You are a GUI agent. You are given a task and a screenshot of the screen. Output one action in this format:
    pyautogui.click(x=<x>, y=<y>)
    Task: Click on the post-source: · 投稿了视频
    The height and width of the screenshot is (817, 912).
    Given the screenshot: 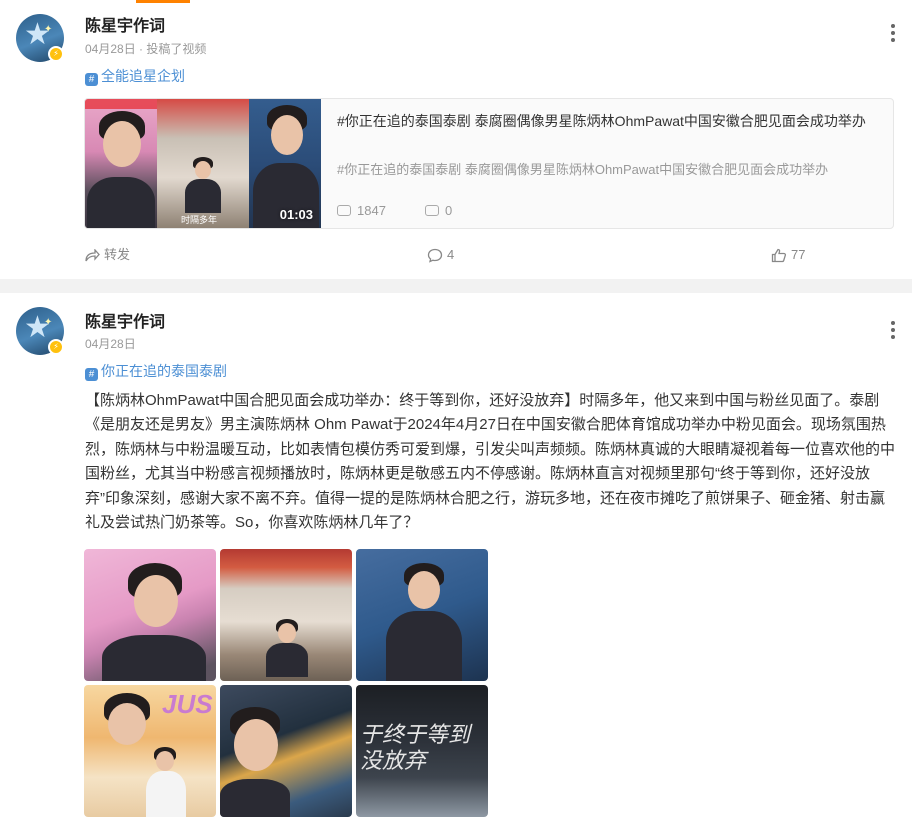 What is the action you would take?
    pyautogui.click(x=171, y=49)
    